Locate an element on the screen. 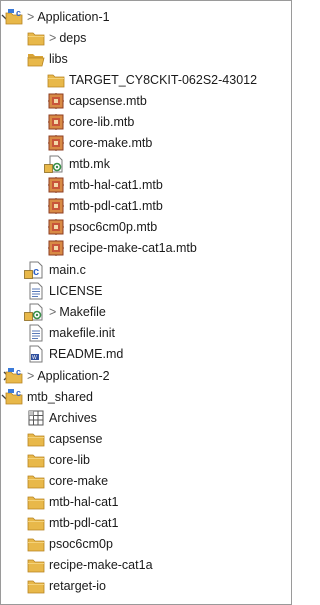 Image resolution: width=320 pixels, height=605 pixels. tree-item-label: deps is located at coordinates (73, 38).